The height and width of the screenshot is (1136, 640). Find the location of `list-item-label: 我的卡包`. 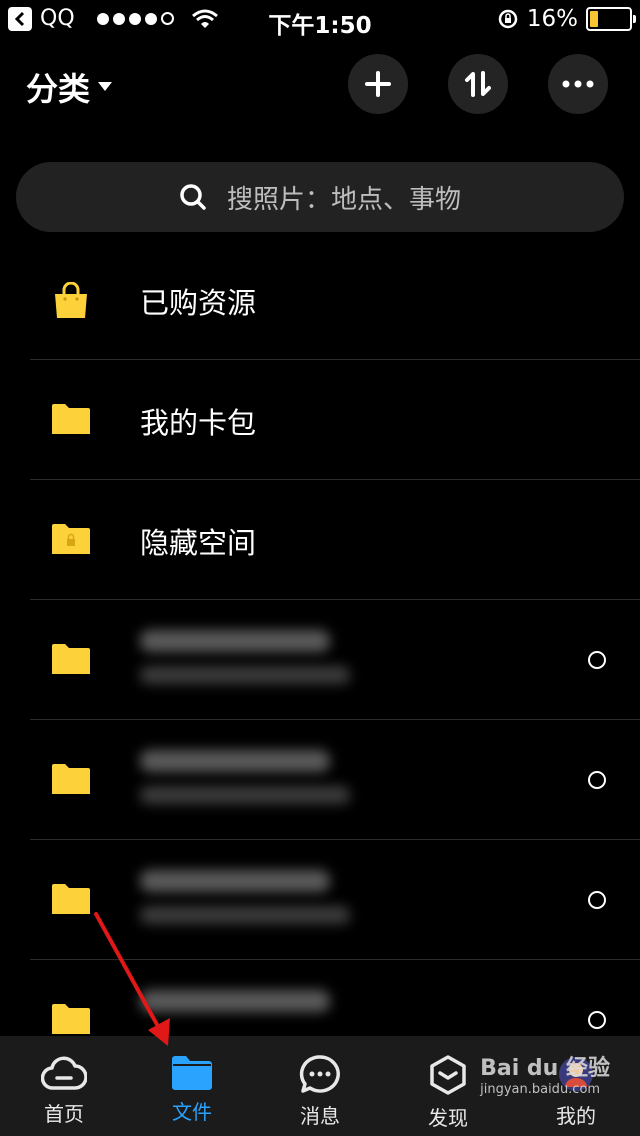

list-item-label: 我的卡包 is located at coordinates (198, 423).